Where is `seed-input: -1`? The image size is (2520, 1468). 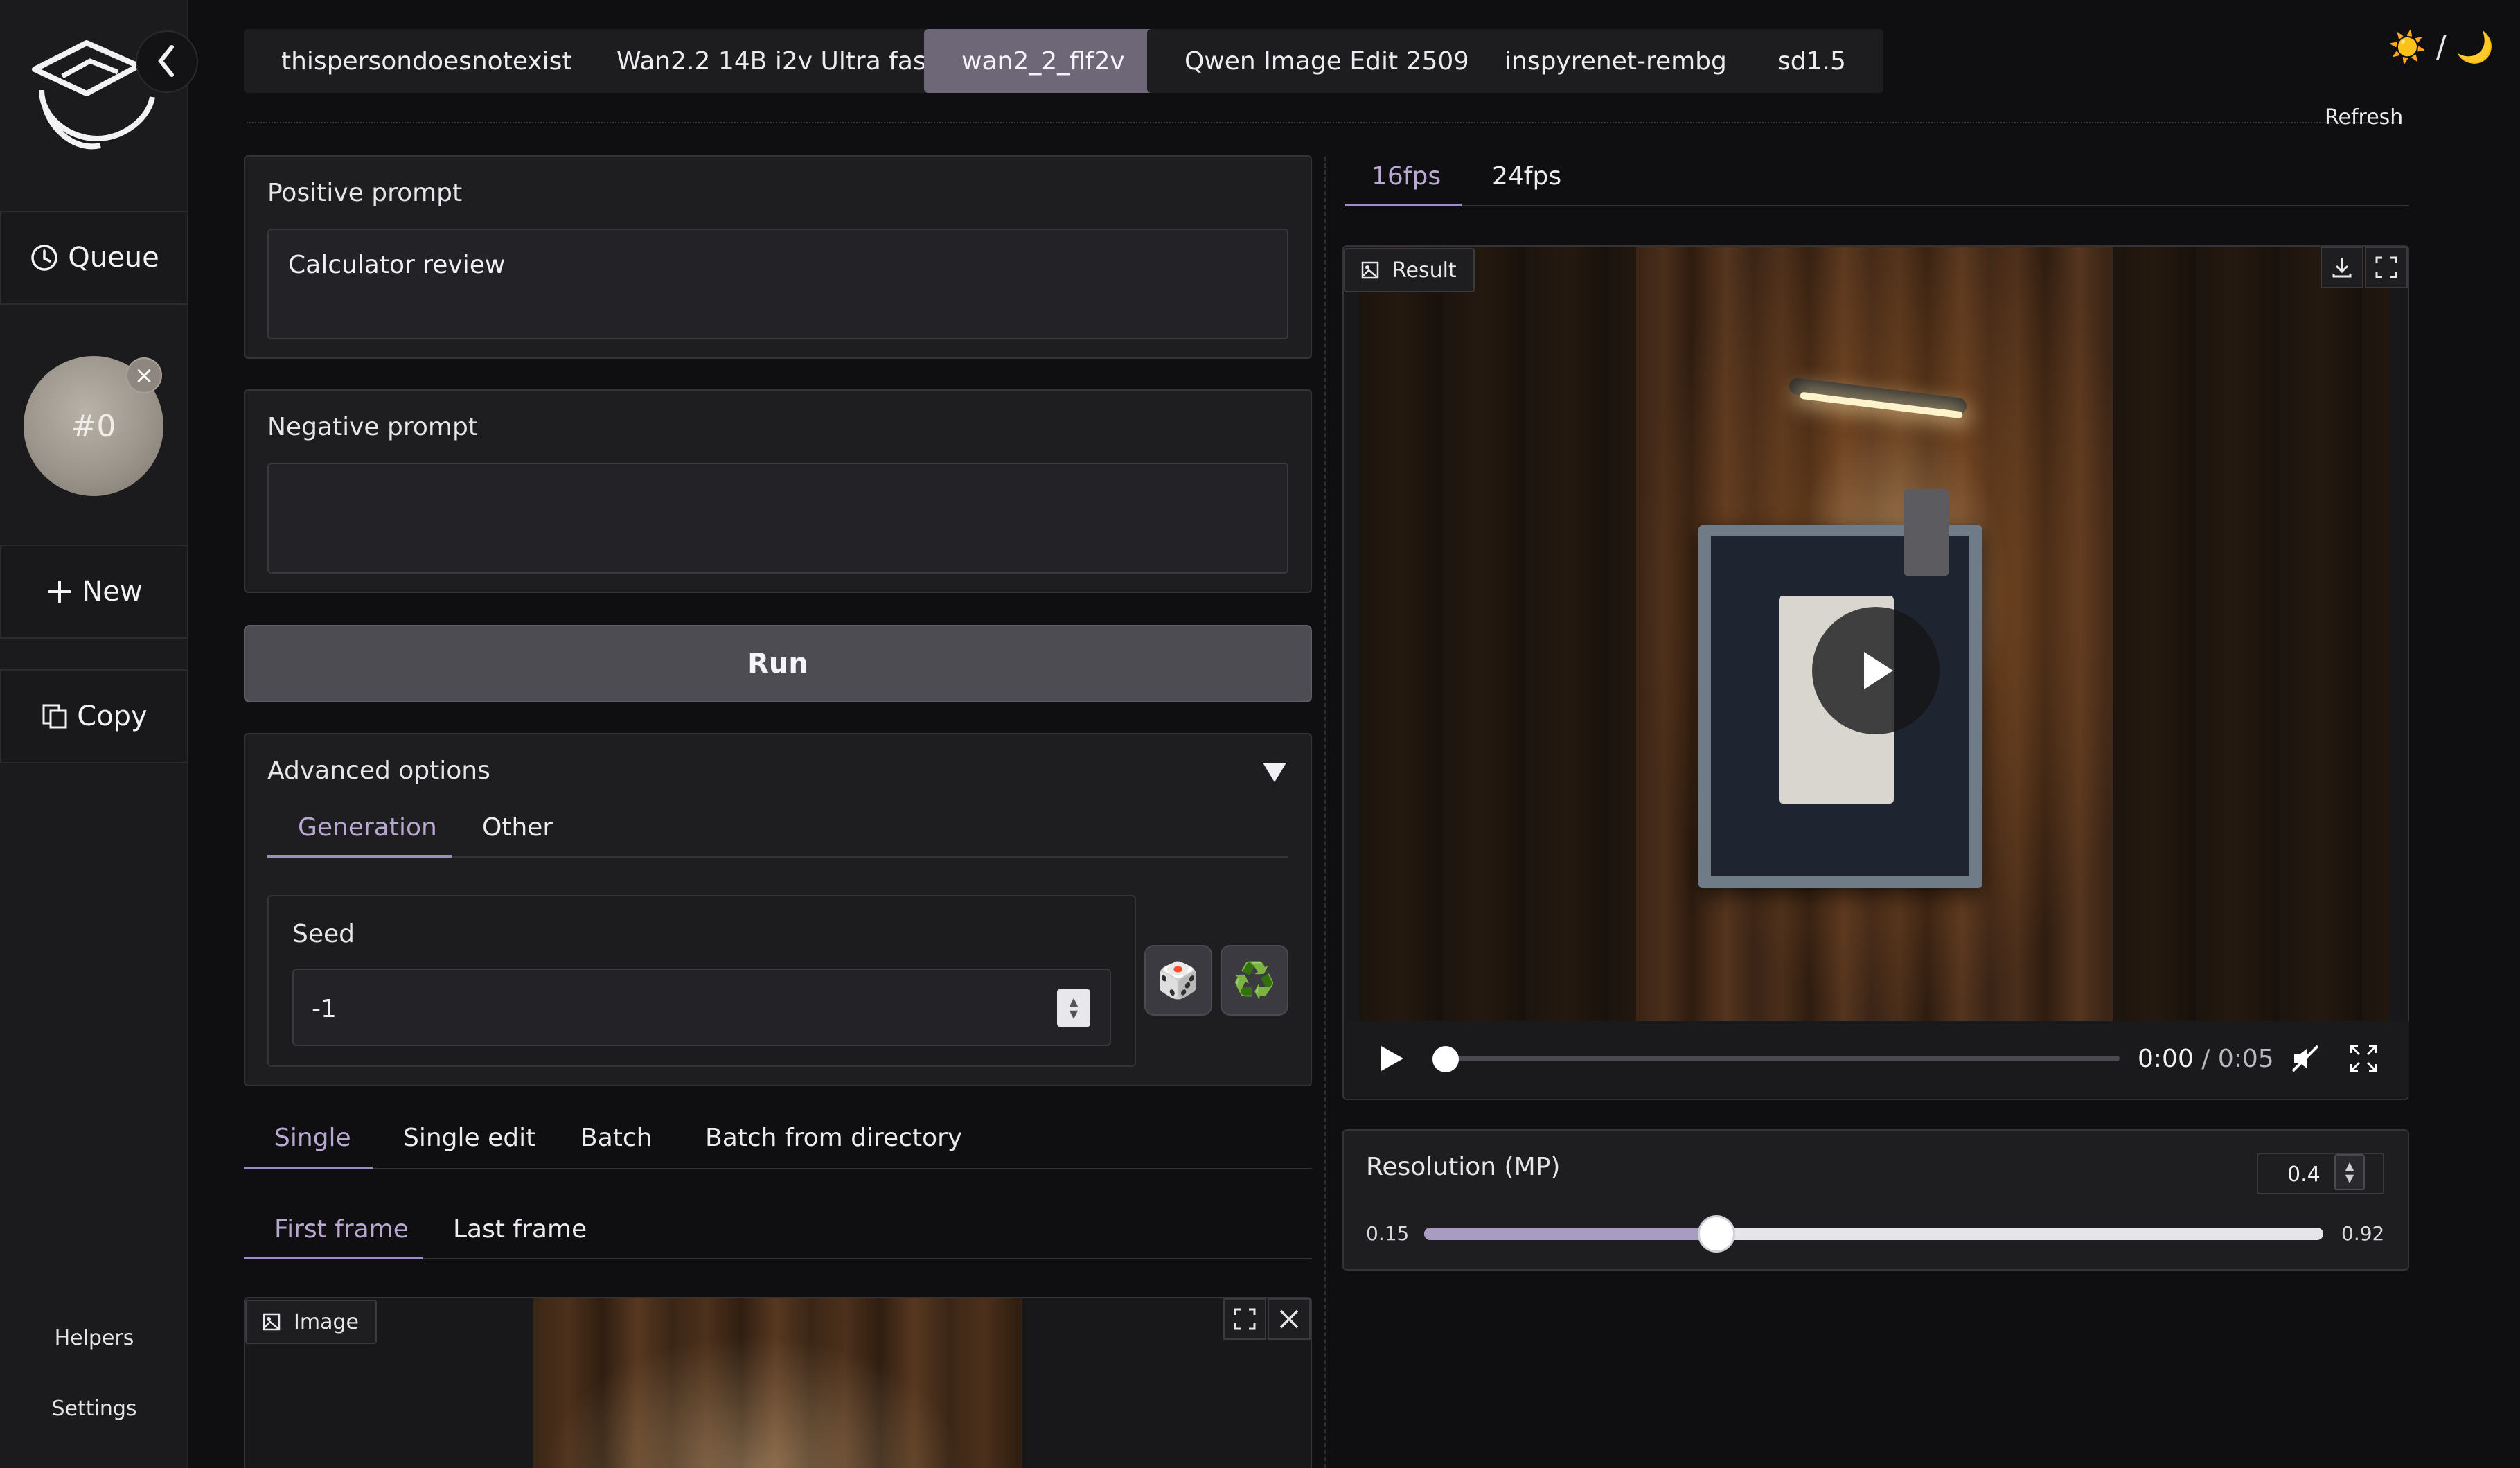
seed-input: -1 is located at coordinates (701, 1007).